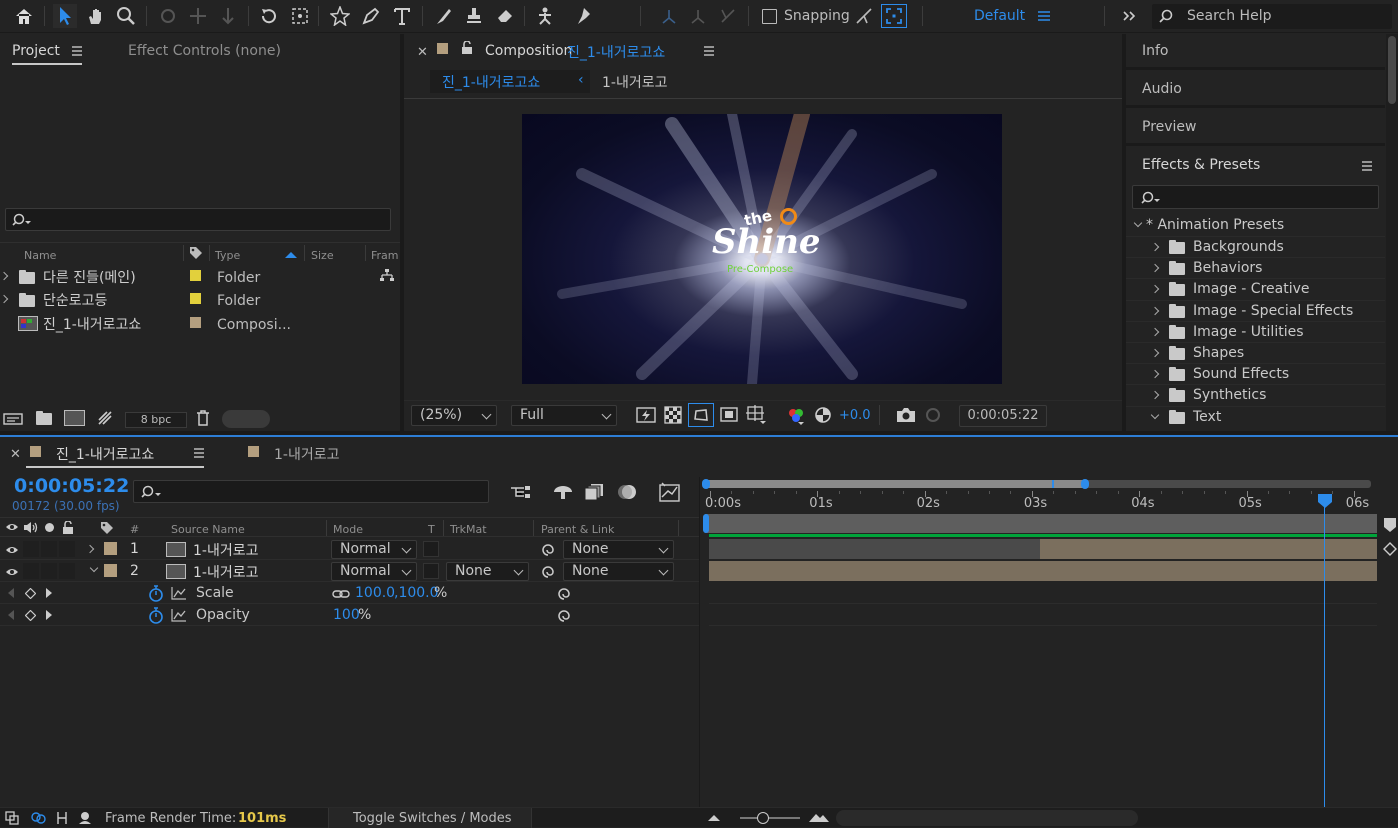 This screenshot has height=828, width=1398. What do you see at coordinates (11, 593) in the screenshot?
I see `prev-keyframe-icon` at bounding box center [11, 593].